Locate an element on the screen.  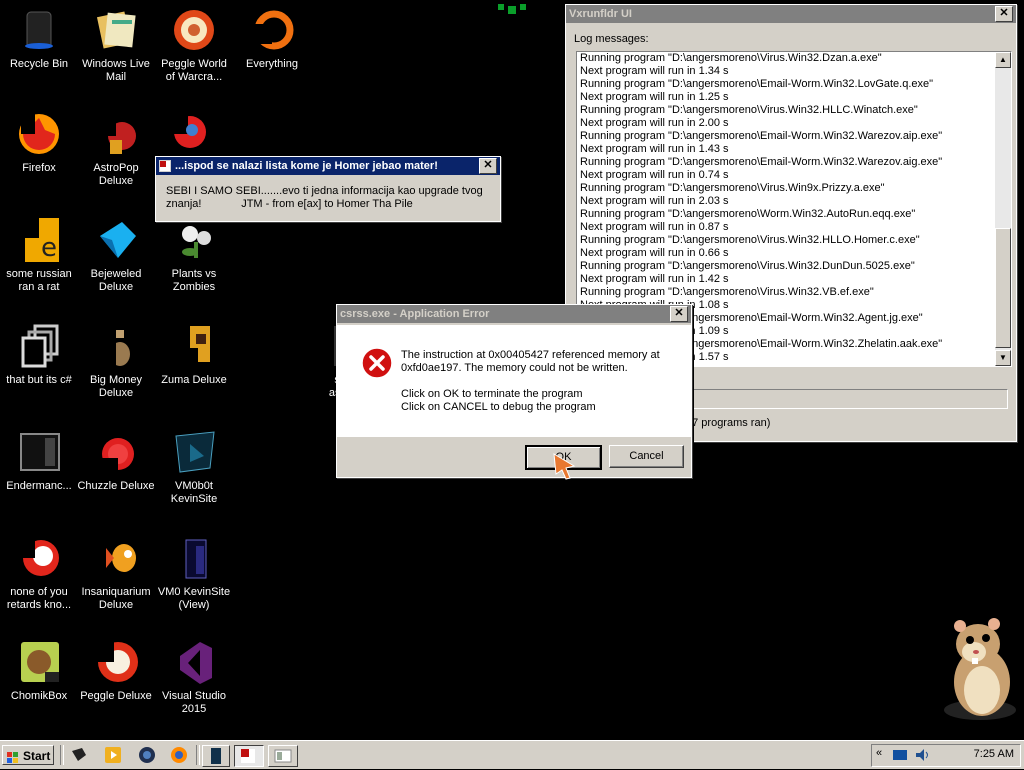
log-line: Next program will run in 0.66 s is located at coordinates (654, 253).